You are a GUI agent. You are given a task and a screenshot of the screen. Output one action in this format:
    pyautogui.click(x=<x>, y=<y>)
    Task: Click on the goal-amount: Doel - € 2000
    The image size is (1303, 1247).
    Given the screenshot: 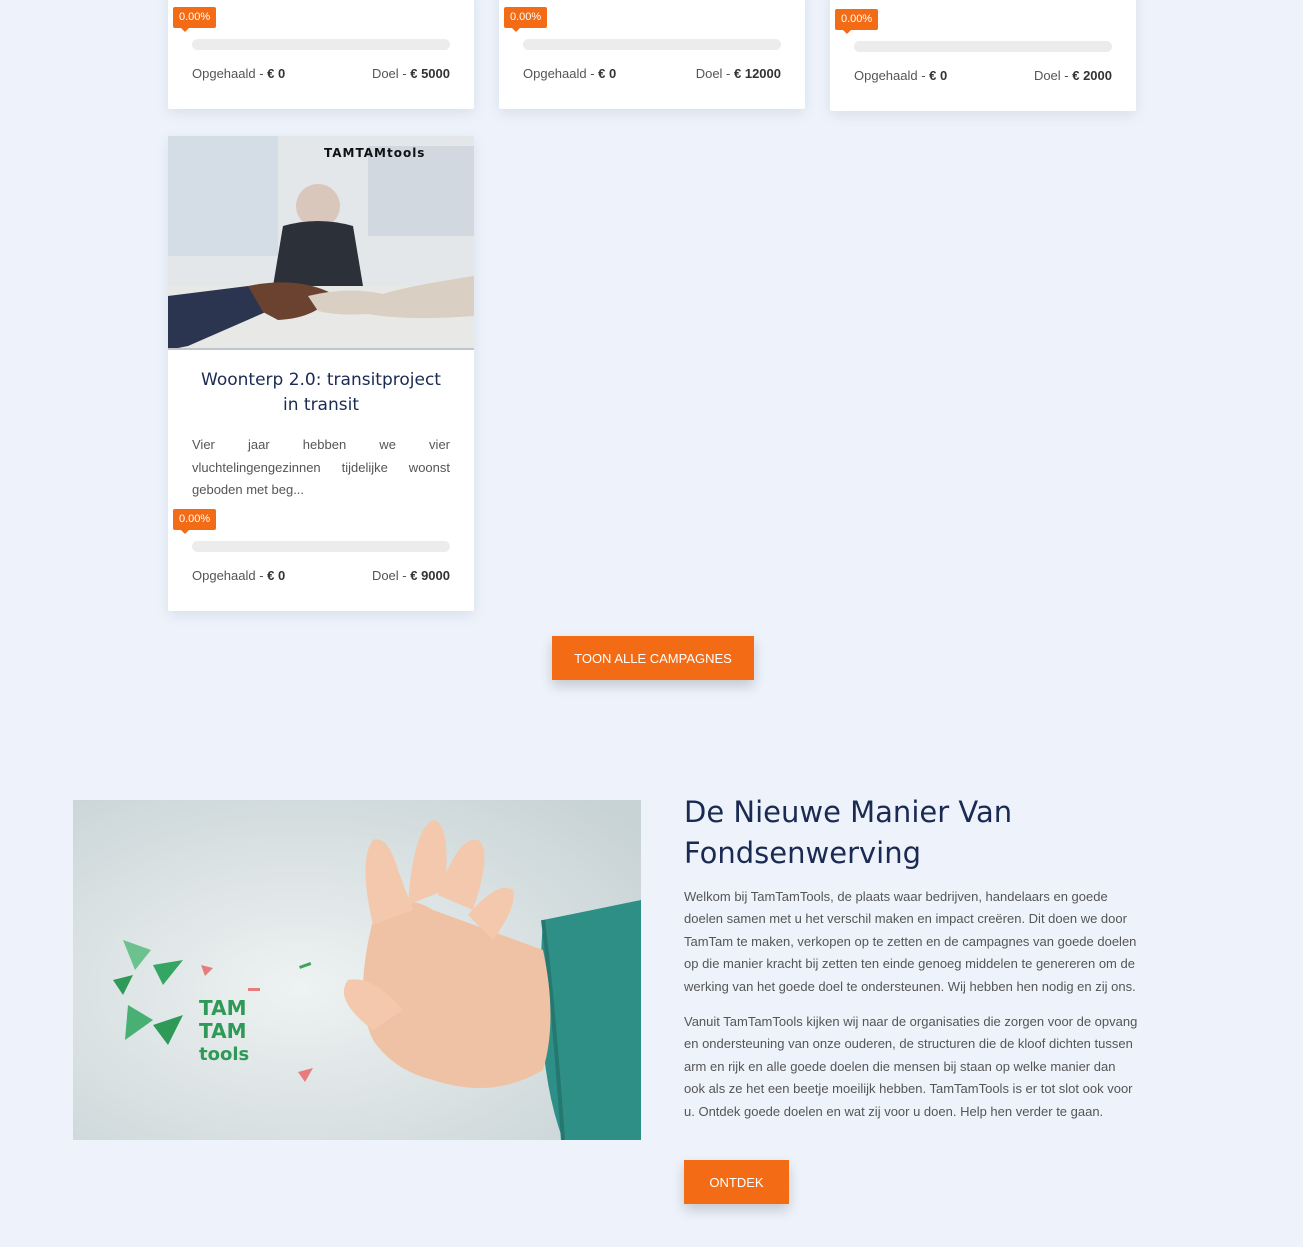 What is the action you would take?
    pyautogui.click(x=1072, y=75)
    